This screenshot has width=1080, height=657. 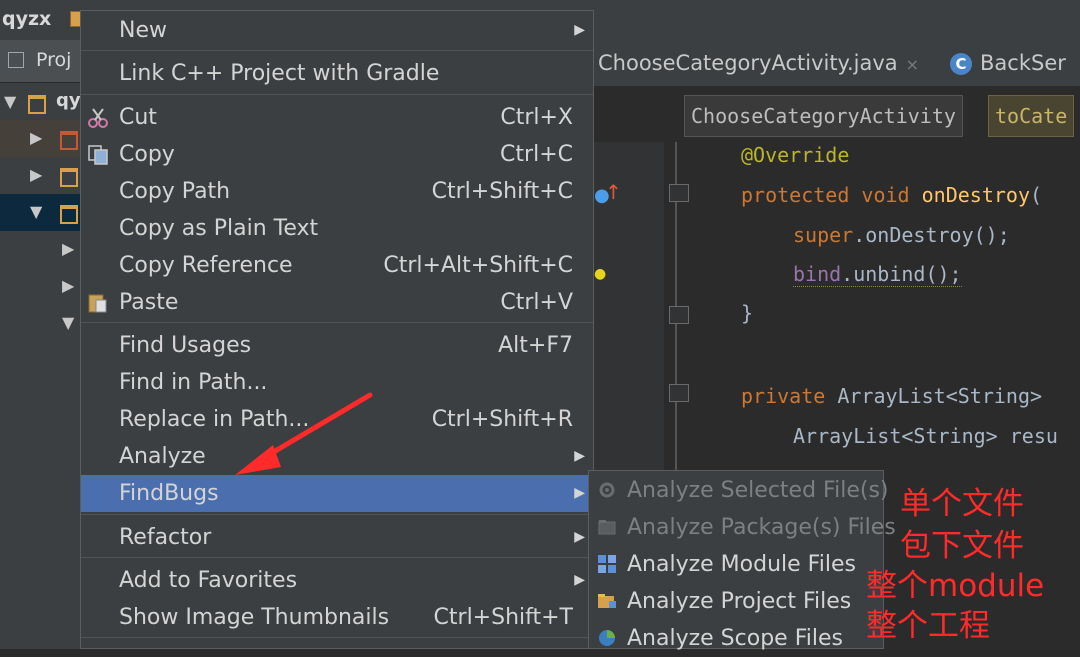 I want to click on editor-breadcrumb-bar: ChooseCategoryActivity toCate, so click(x=837, y=115).